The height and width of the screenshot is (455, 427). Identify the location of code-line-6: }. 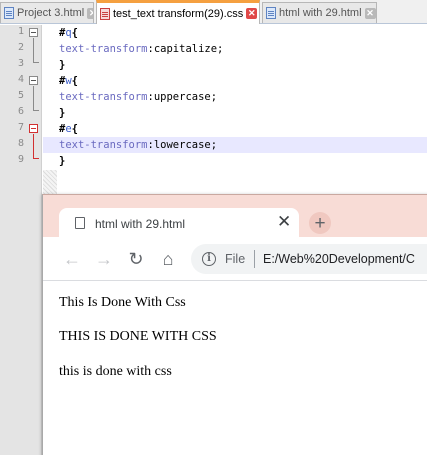
(62, 113).